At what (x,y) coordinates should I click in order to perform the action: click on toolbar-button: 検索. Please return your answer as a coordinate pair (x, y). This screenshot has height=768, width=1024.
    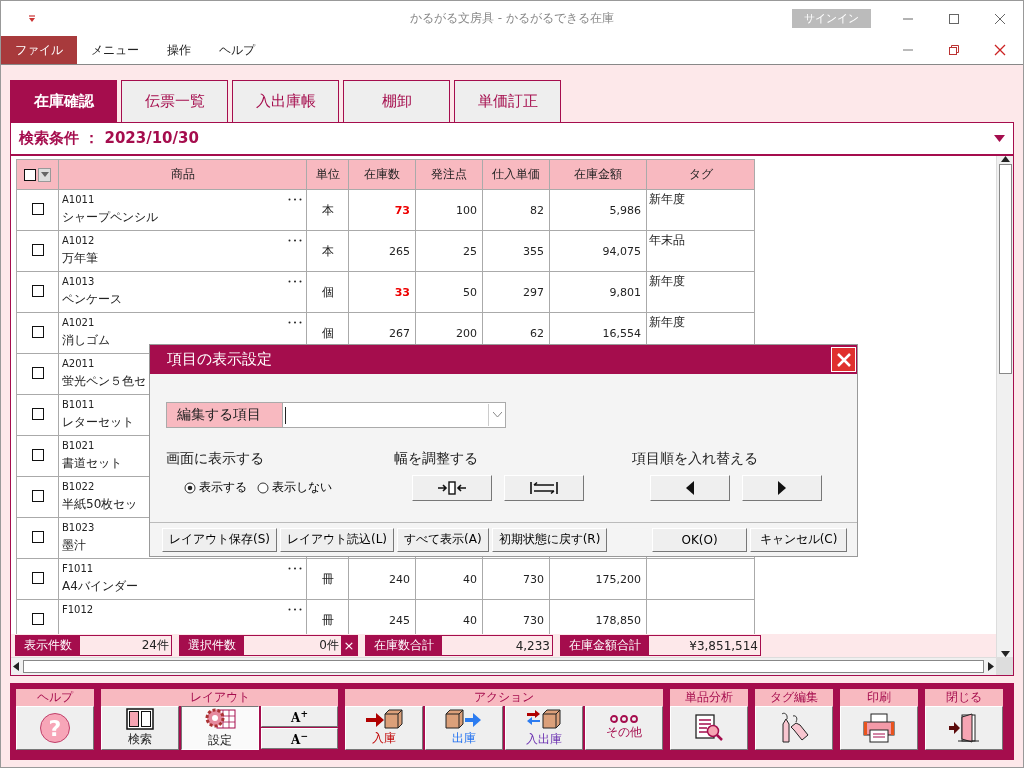
    Looking at the image, I should click on (140, 728).